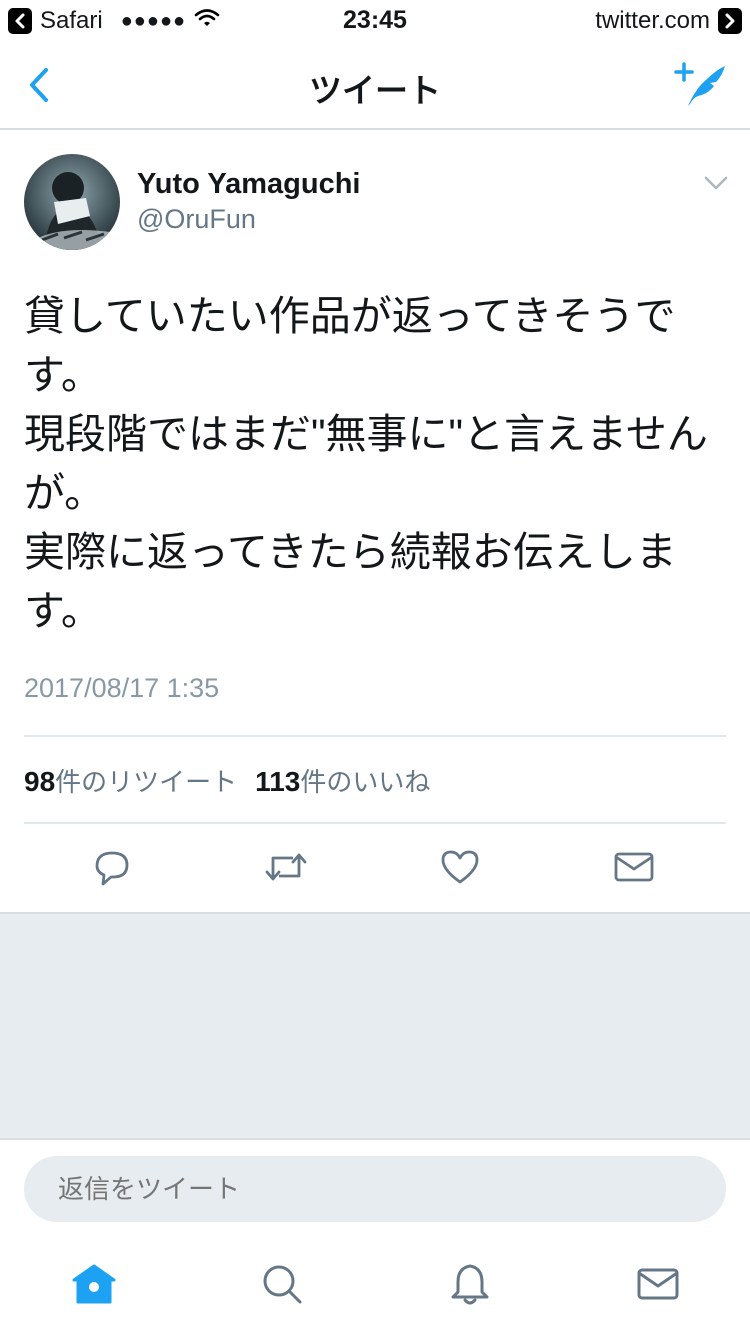 This screenshot has height=1334, width=750. I want to click on bottom-tab-bar, so click(375, 1284).